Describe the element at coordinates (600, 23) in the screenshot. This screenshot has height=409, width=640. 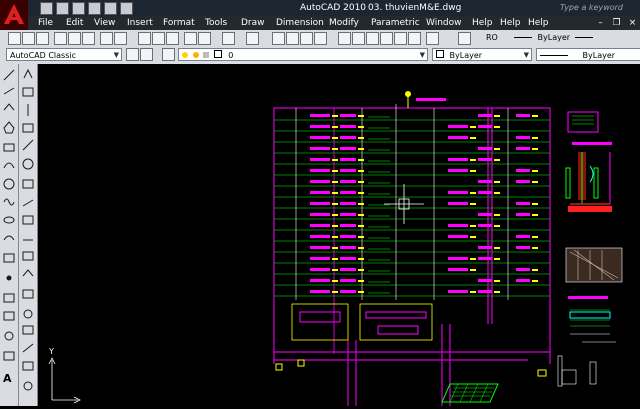
I see `minimize-icon: –` at that location.